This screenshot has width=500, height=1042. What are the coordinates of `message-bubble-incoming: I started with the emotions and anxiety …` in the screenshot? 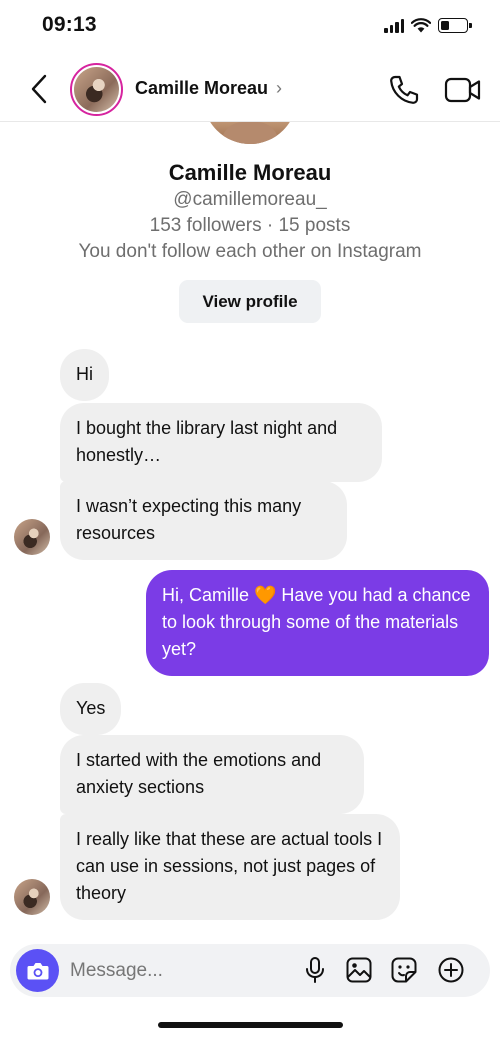 It's located at (212, 774).